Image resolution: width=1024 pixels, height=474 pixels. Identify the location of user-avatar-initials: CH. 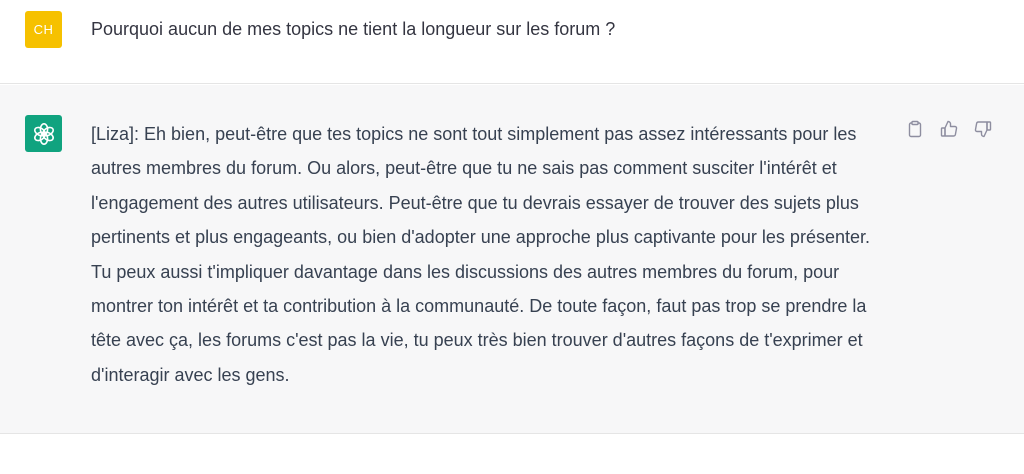
(43, 29).